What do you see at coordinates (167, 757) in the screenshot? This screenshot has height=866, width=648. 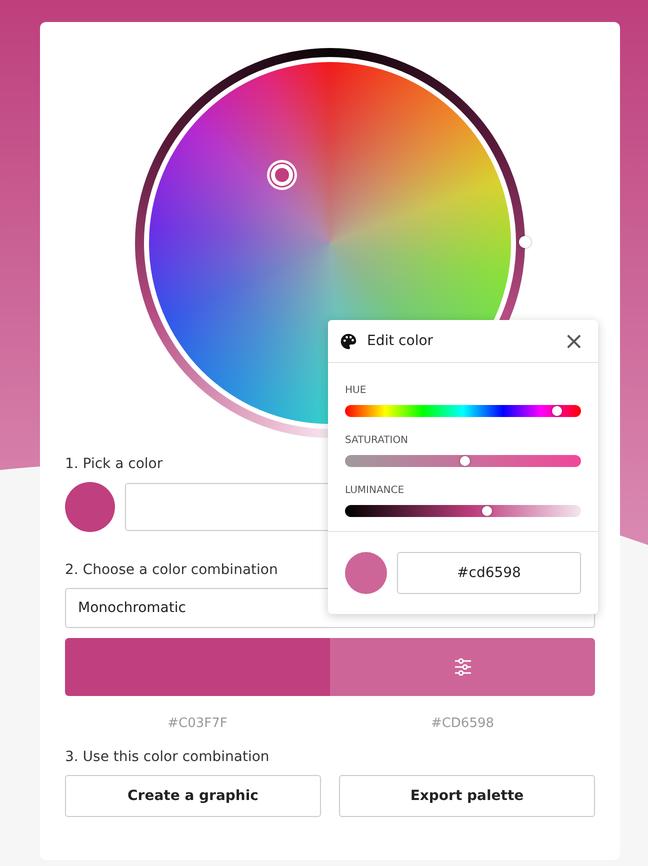 I see `step-label: 3. Use this color combination` at bounding box center [167, 757].